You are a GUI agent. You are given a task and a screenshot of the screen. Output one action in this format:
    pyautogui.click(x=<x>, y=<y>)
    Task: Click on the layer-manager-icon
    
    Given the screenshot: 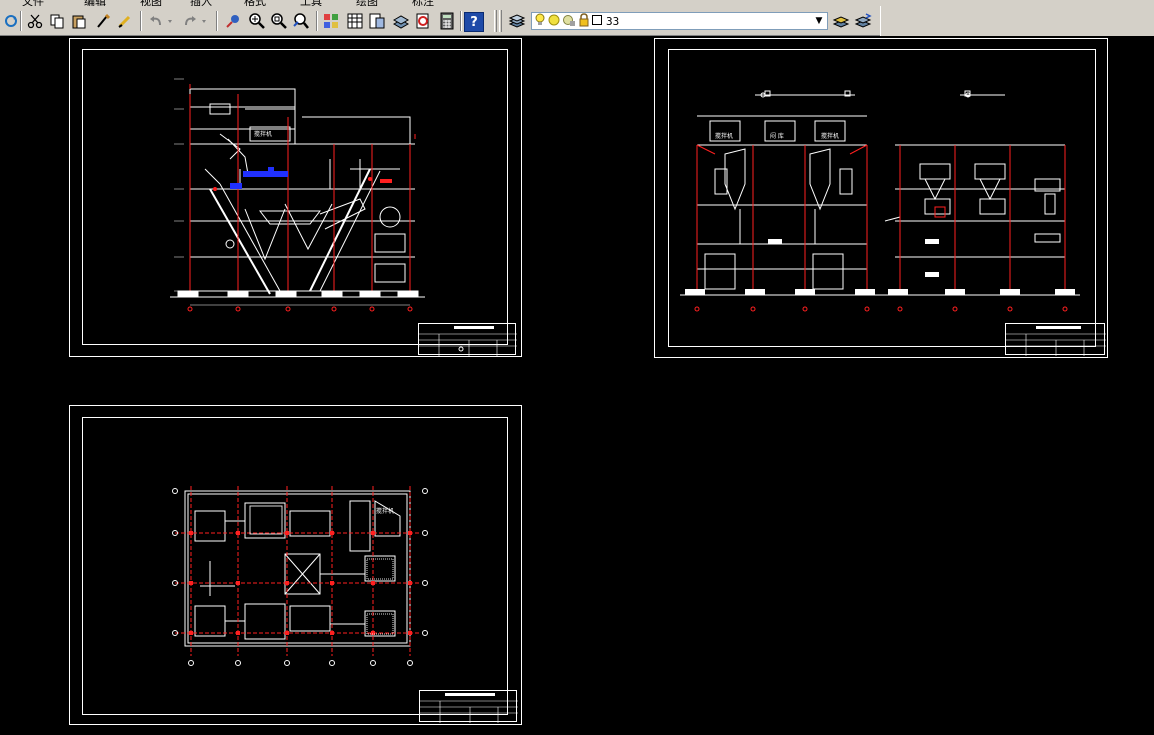 What is the action you would take?
    pyautogui.click(x=517, y=21)
    